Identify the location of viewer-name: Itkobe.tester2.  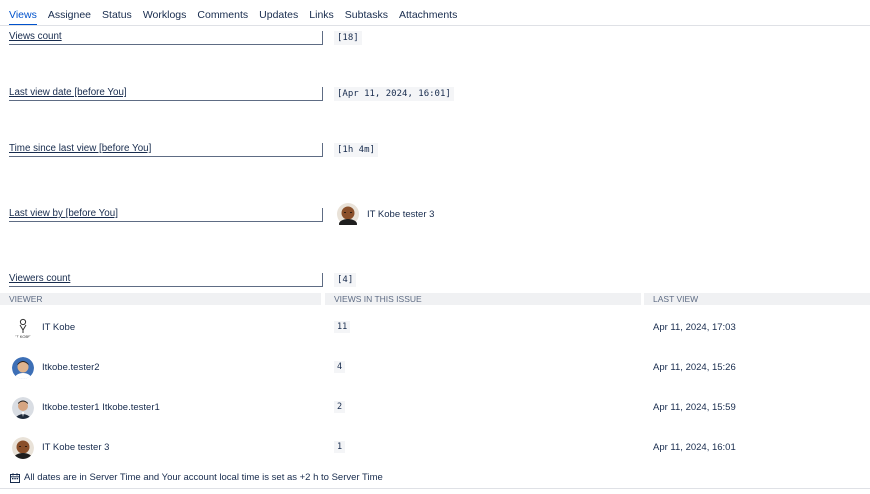
(71, 367).